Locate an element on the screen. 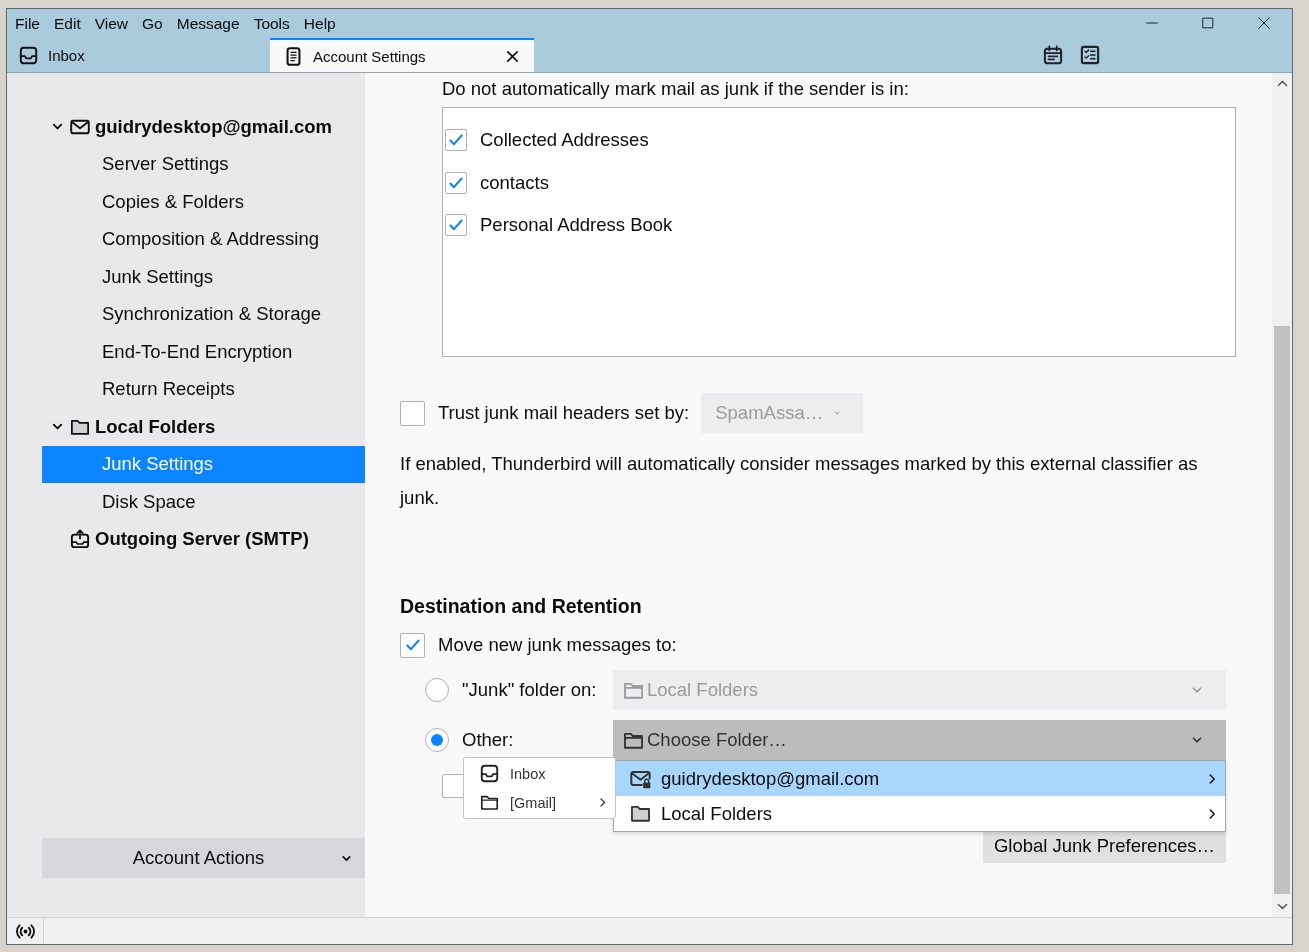  menu-item: Help is located at coordinates (320, 23).